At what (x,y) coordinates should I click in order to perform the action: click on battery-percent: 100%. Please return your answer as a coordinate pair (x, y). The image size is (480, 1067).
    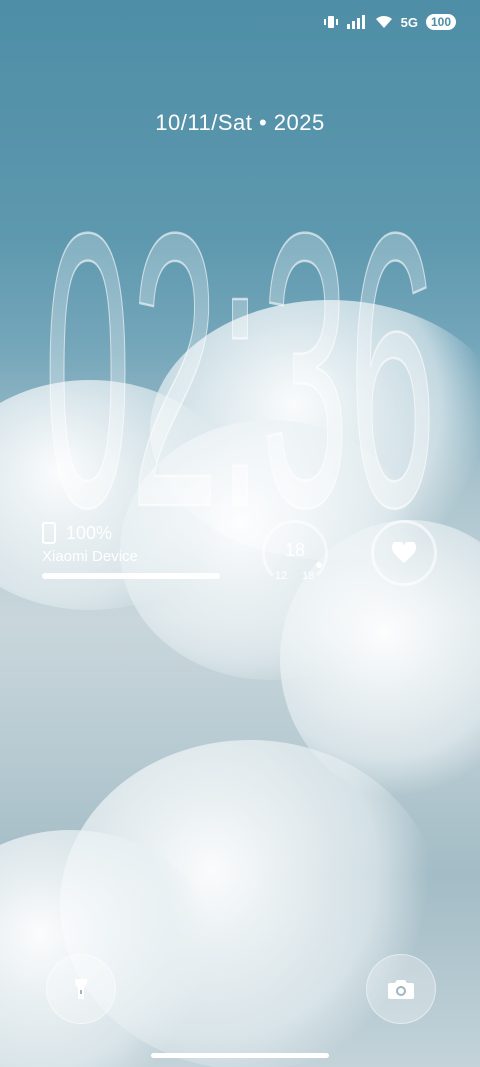
    Looking at the image, I should click on (89, 532).